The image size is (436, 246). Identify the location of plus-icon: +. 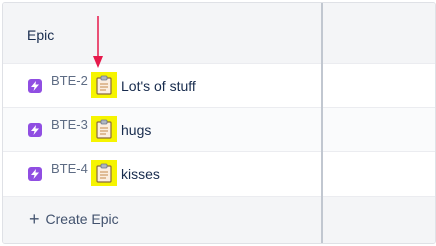
(34, 219).